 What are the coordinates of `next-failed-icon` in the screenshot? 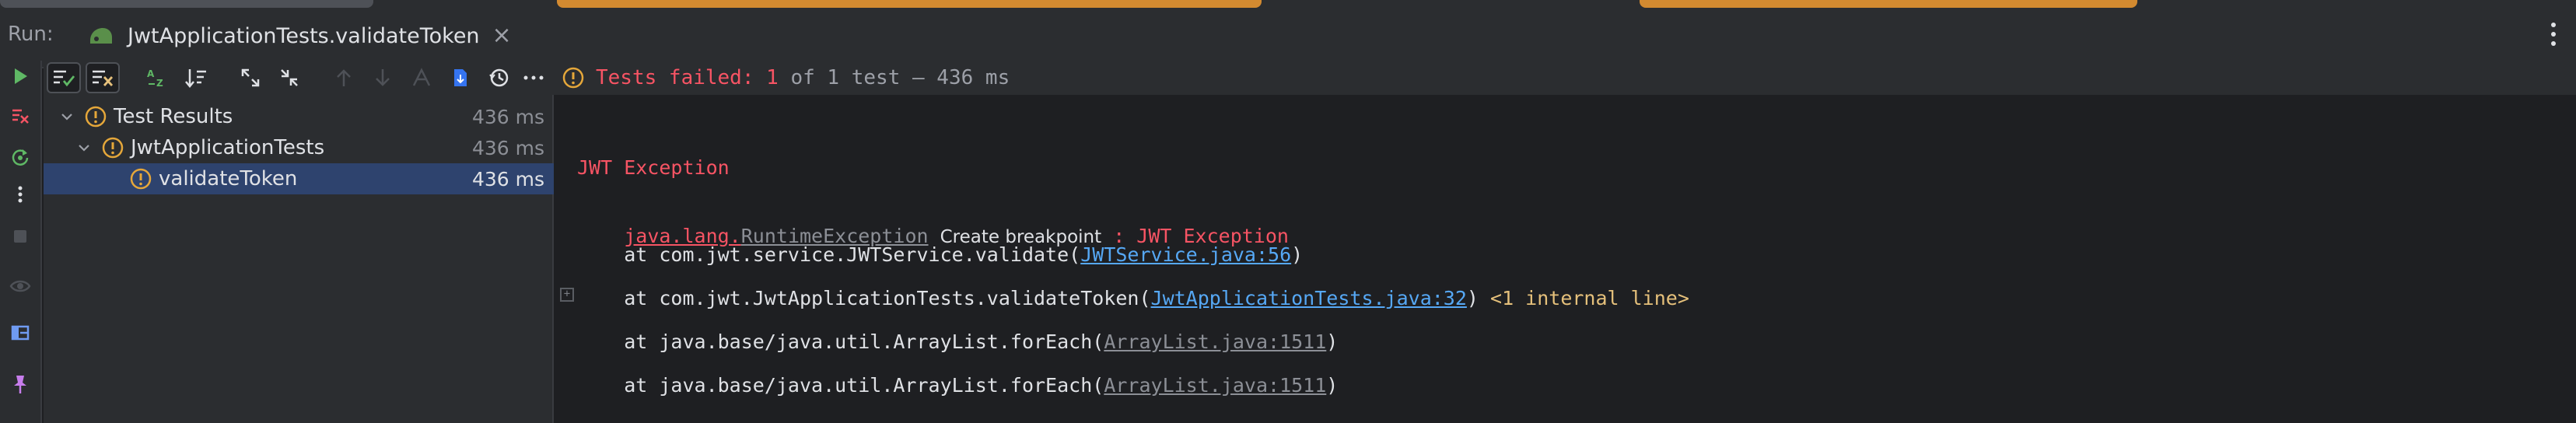 It's located at (383, 77).